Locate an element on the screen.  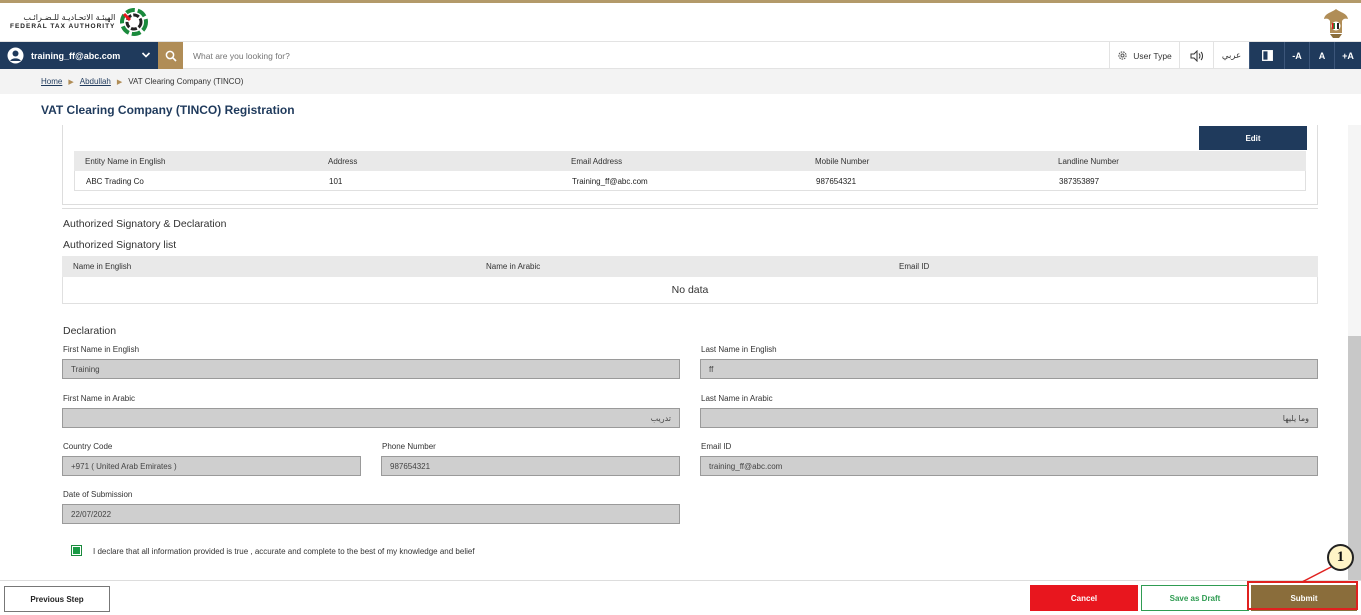
column-header: Mobile Number is located at coordinates (842, 161).